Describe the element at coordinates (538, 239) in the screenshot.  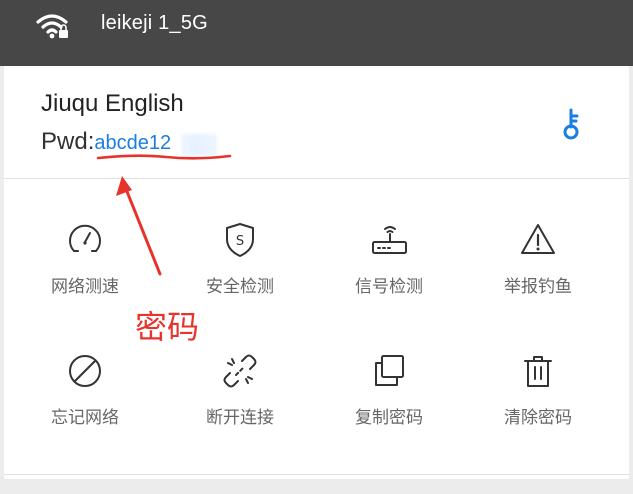
I see `warning-icon` at that location.